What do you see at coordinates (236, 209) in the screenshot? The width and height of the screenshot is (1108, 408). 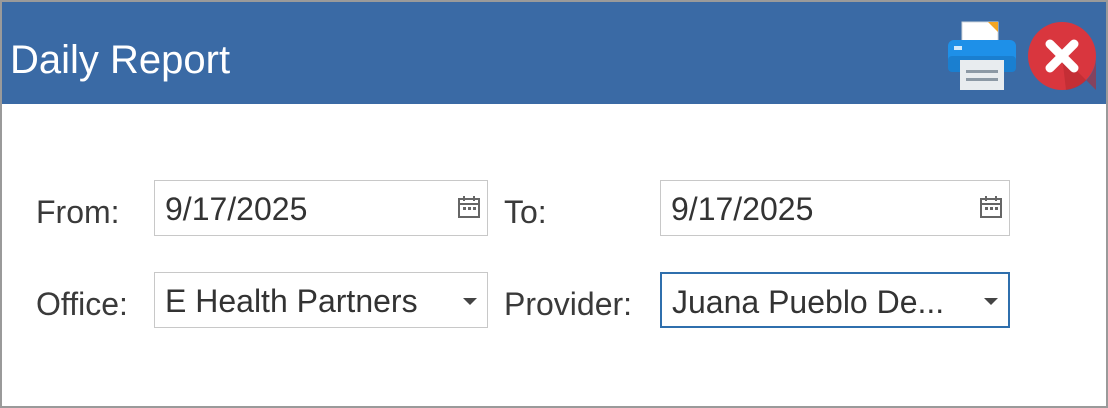 I see `from-date-value: 9/17/2025` at bounding box center [236, 209].